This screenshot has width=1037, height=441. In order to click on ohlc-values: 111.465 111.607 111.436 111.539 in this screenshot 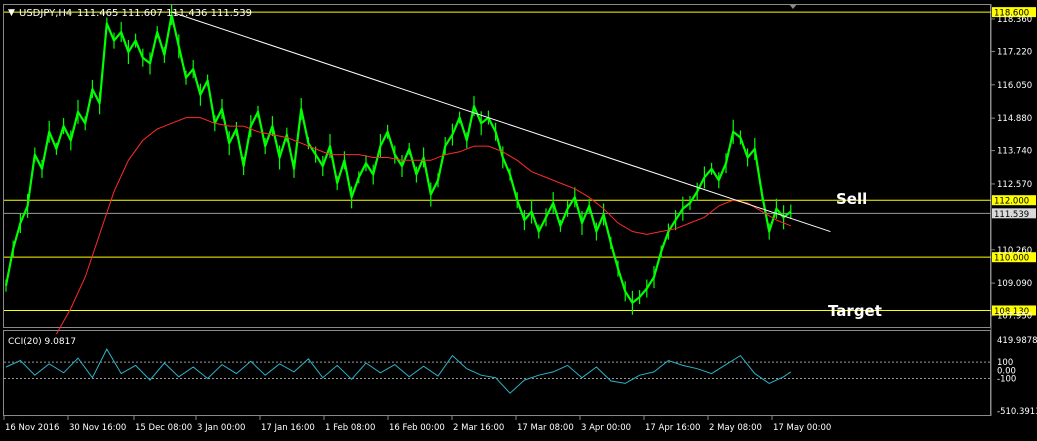, I will do `click(164, 13)`.